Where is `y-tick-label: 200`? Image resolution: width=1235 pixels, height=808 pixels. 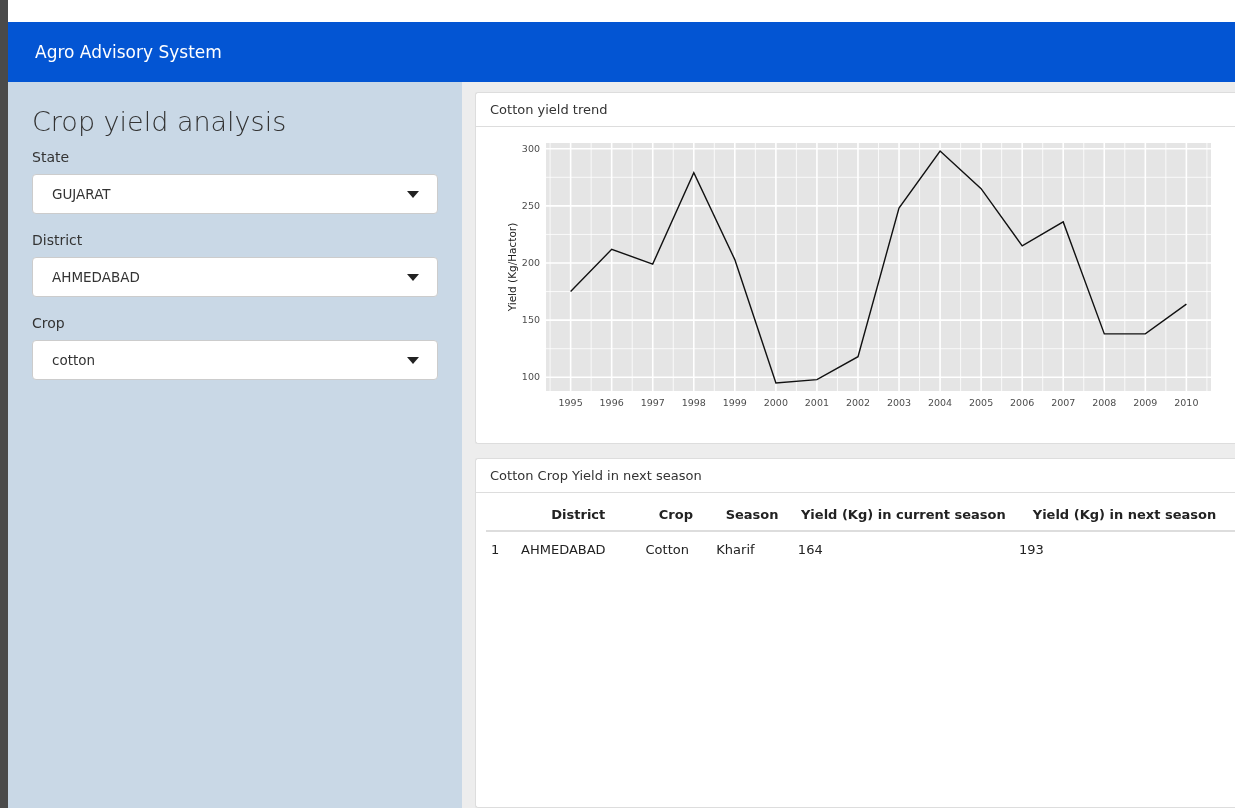 y-tick-label: 200 is located at coordinates (530, 262).